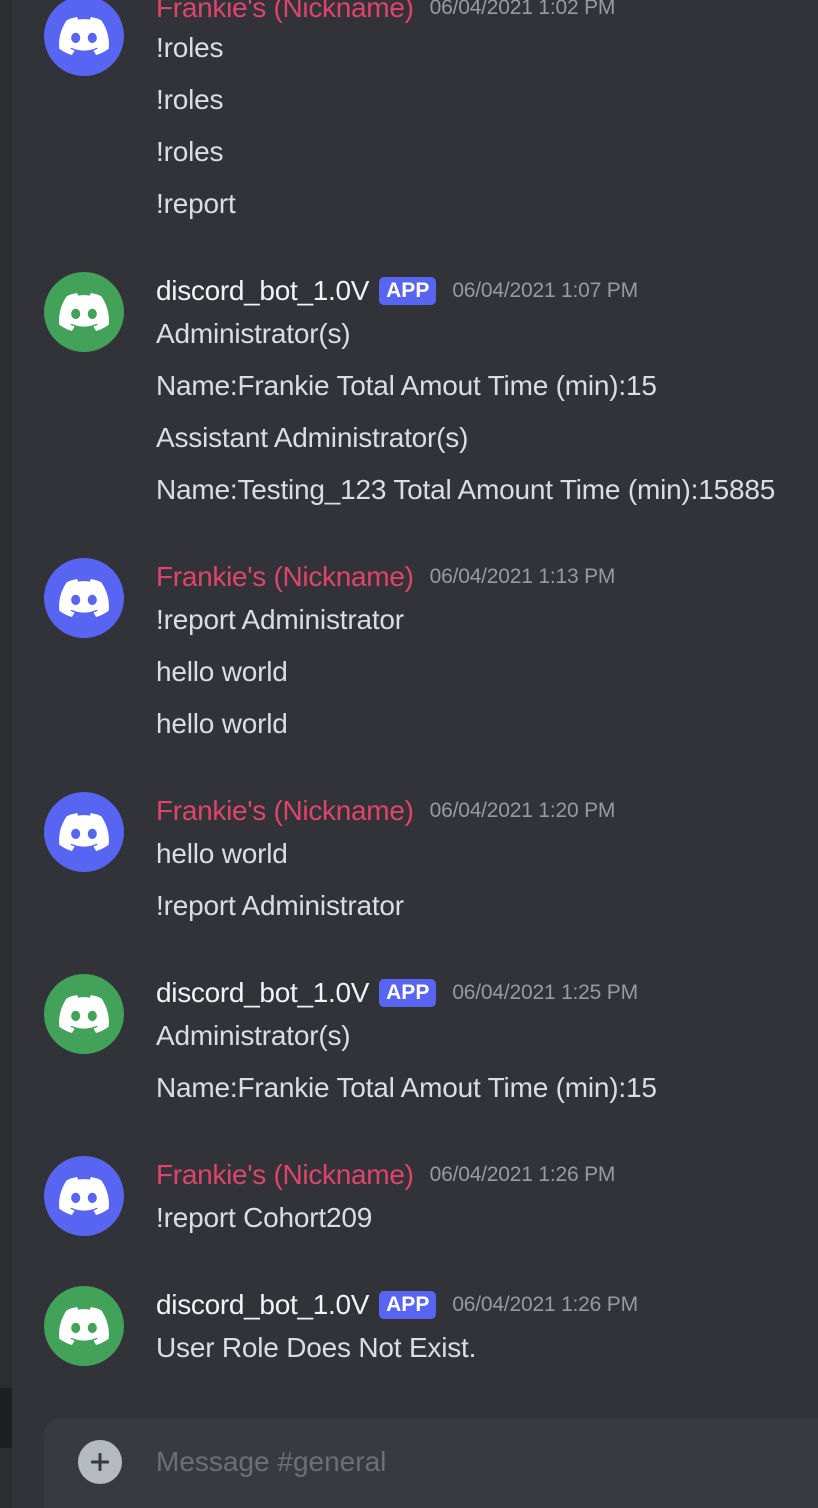 This screenshot has height=1508, width=818. Describe the element at coordinates (316, 1347) in the screenshot. I see `message-text: User Role Does Not Exist.` at that location.